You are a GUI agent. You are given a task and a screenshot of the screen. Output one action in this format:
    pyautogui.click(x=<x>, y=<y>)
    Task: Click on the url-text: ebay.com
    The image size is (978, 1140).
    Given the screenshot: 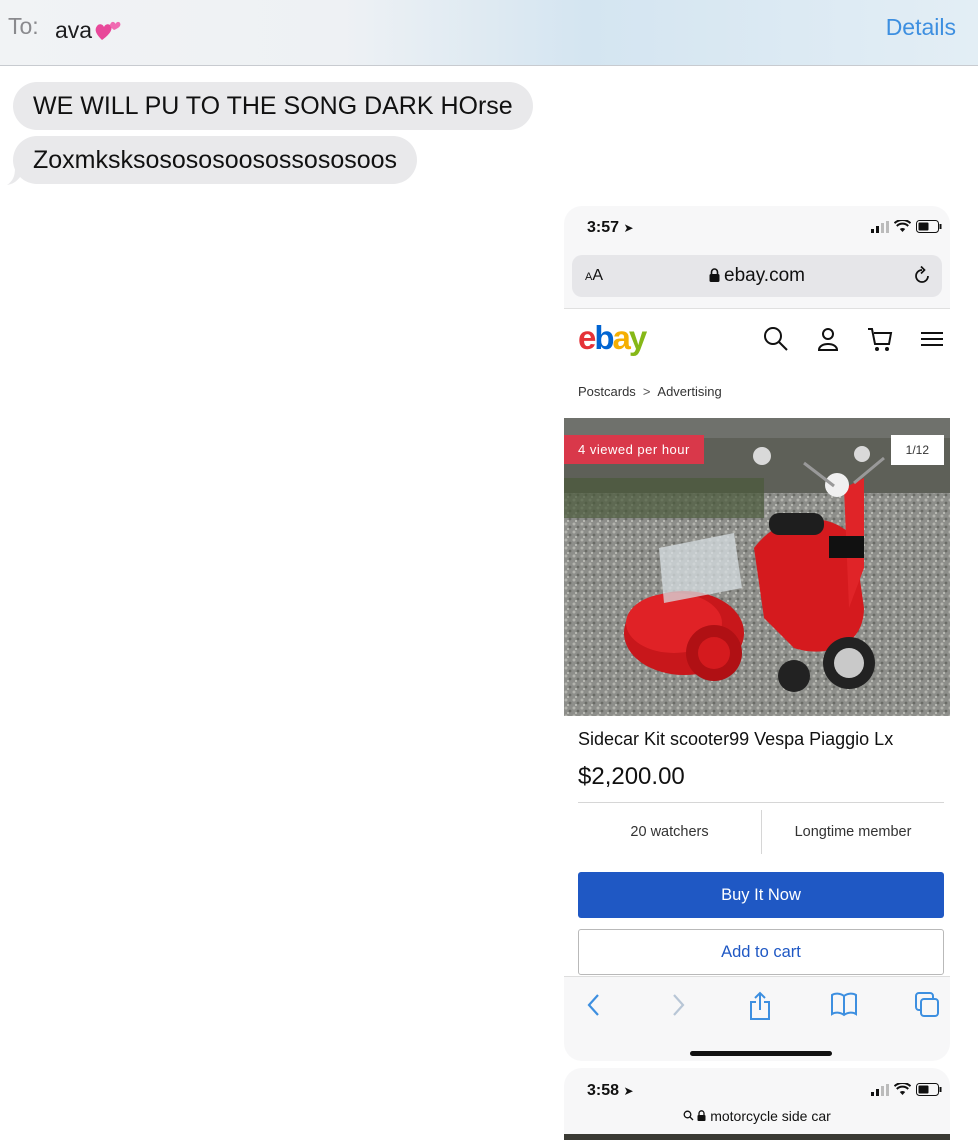 What is the action you would take?
    pyautogui.click(x=757, y=276)
    